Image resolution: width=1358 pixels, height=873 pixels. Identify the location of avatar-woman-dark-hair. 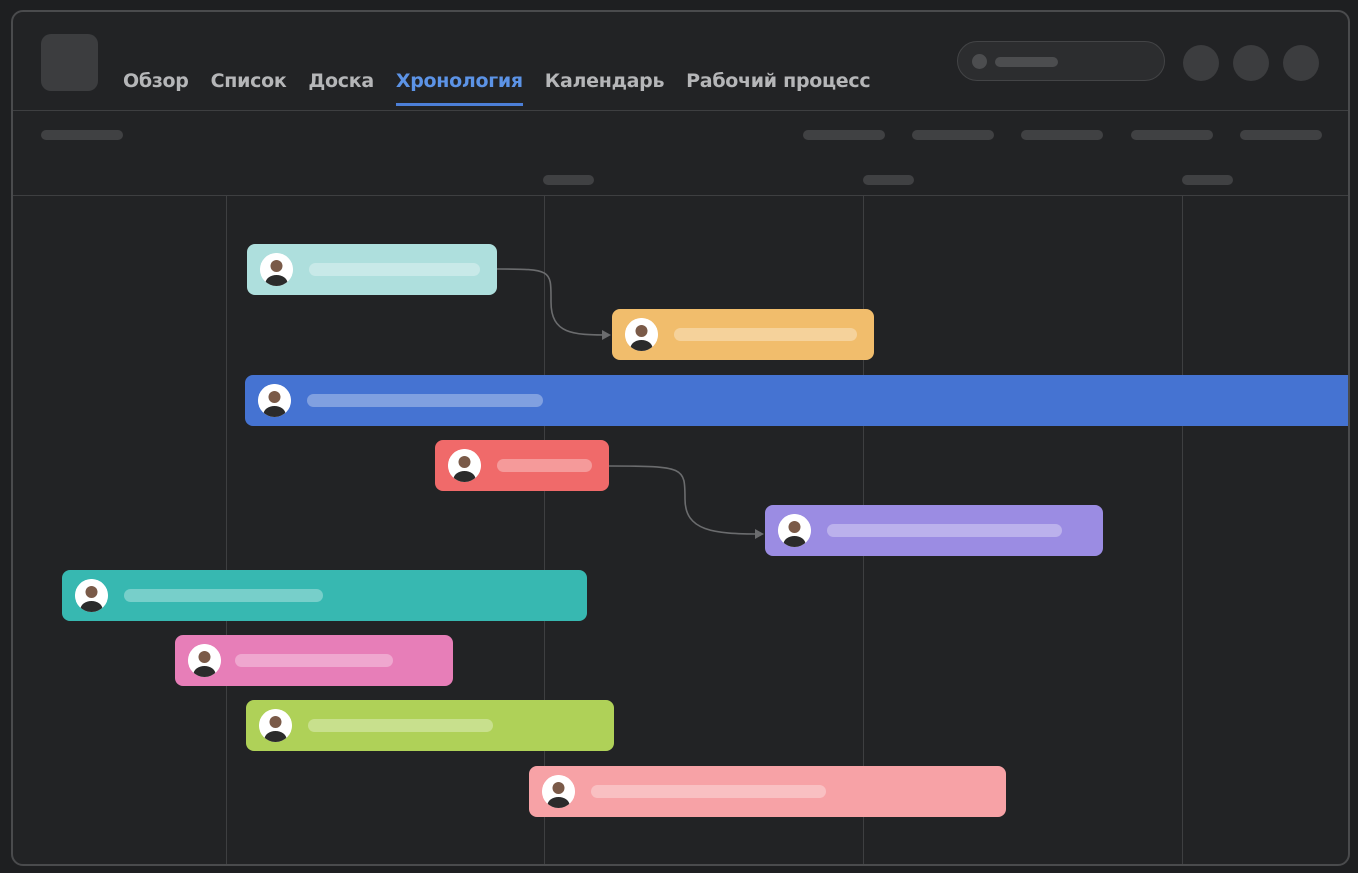
(641, 334).